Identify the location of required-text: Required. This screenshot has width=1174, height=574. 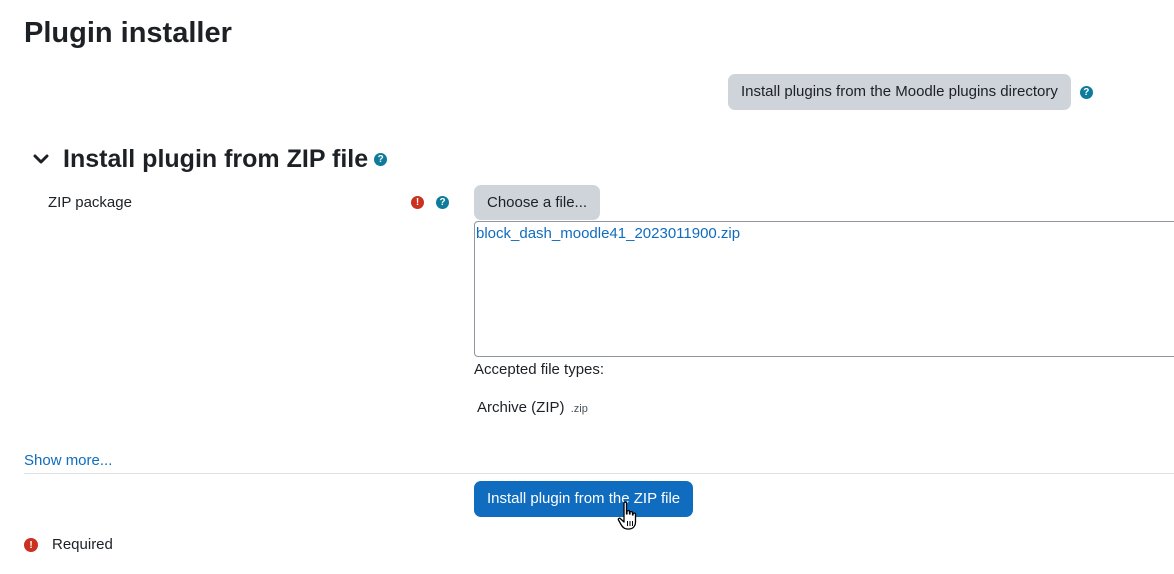
(82, 544).